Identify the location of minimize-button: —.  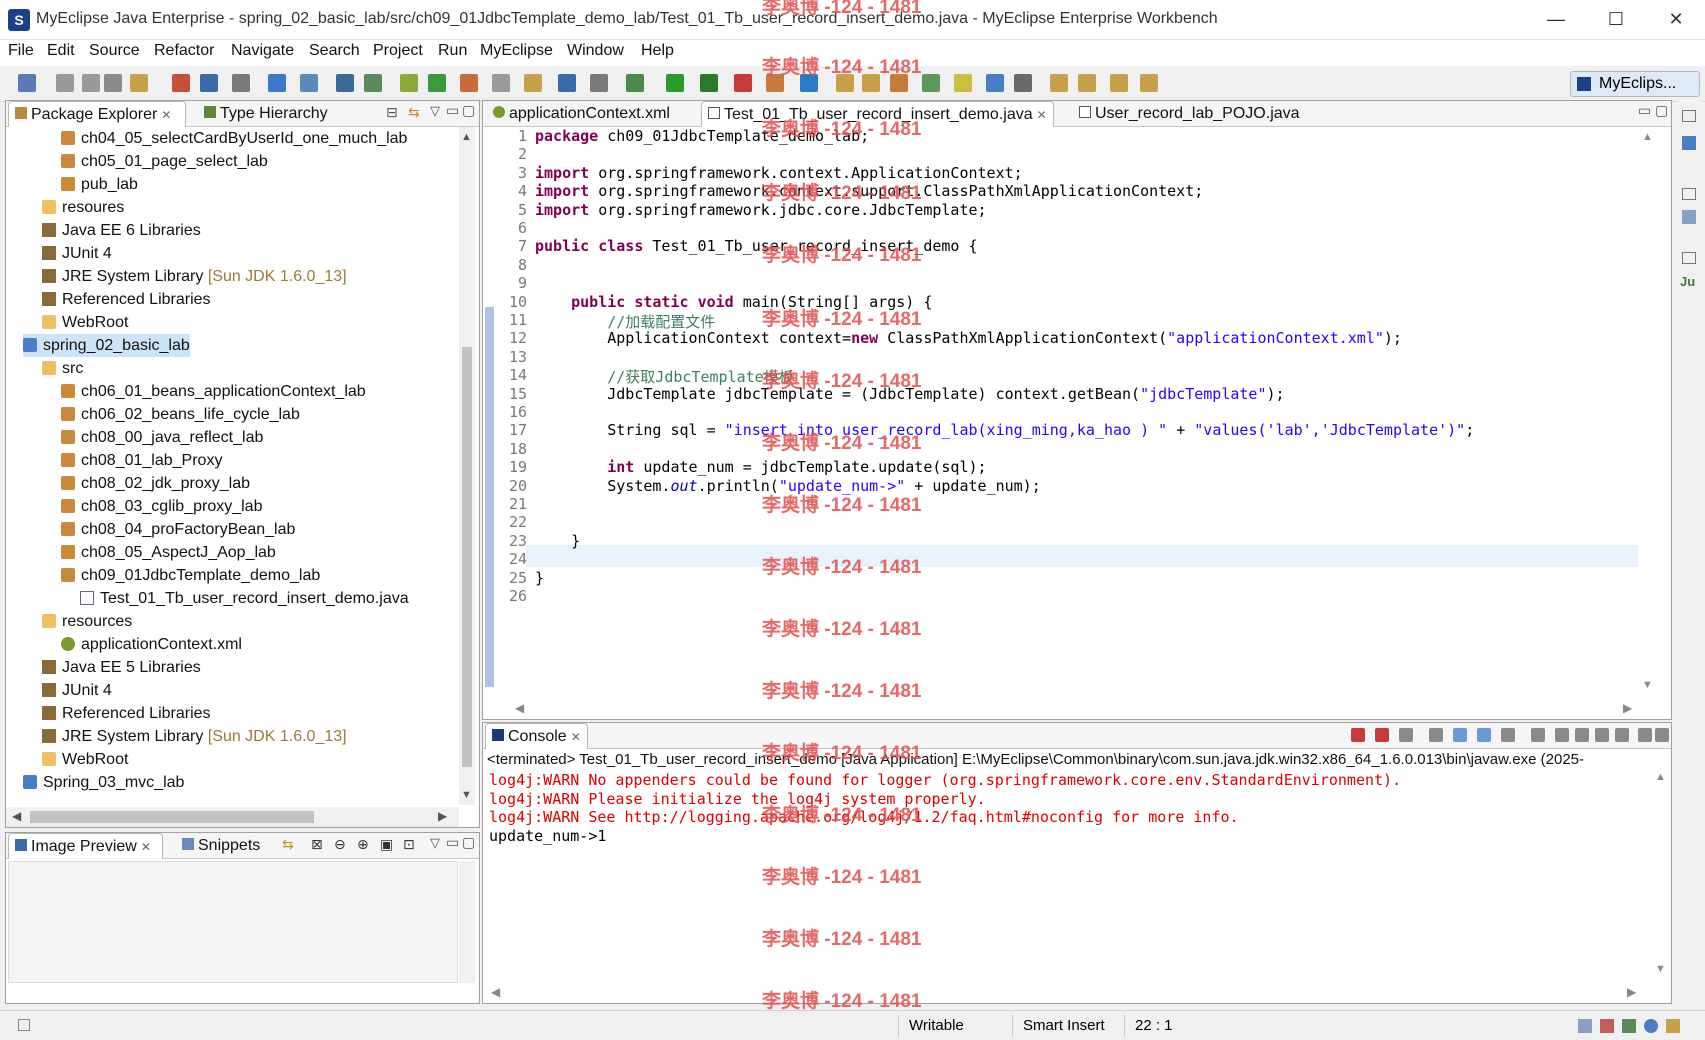
(1556, 20).